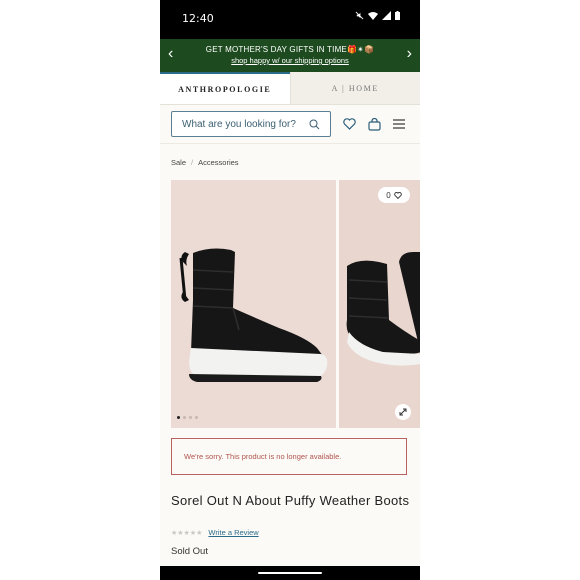 The height and width of the screenshot is (580, 580). I want to click on zoom-button, so click(403, 412).